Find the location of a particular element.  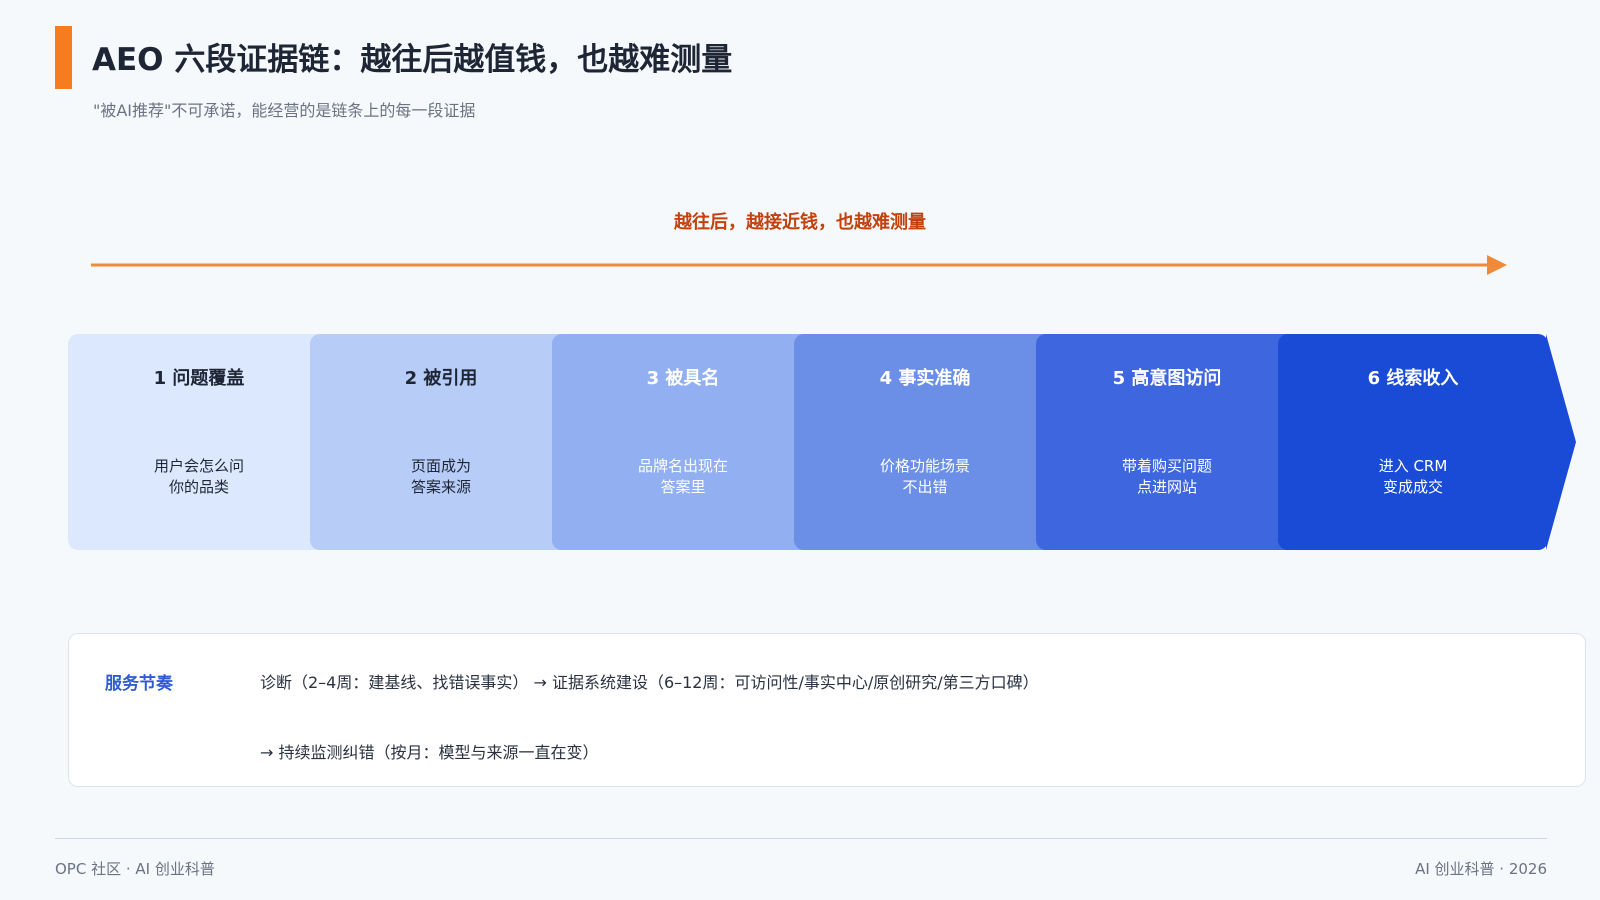

stage-2-desc-line-1: 页面成为 is located at coordinates (440, 466).